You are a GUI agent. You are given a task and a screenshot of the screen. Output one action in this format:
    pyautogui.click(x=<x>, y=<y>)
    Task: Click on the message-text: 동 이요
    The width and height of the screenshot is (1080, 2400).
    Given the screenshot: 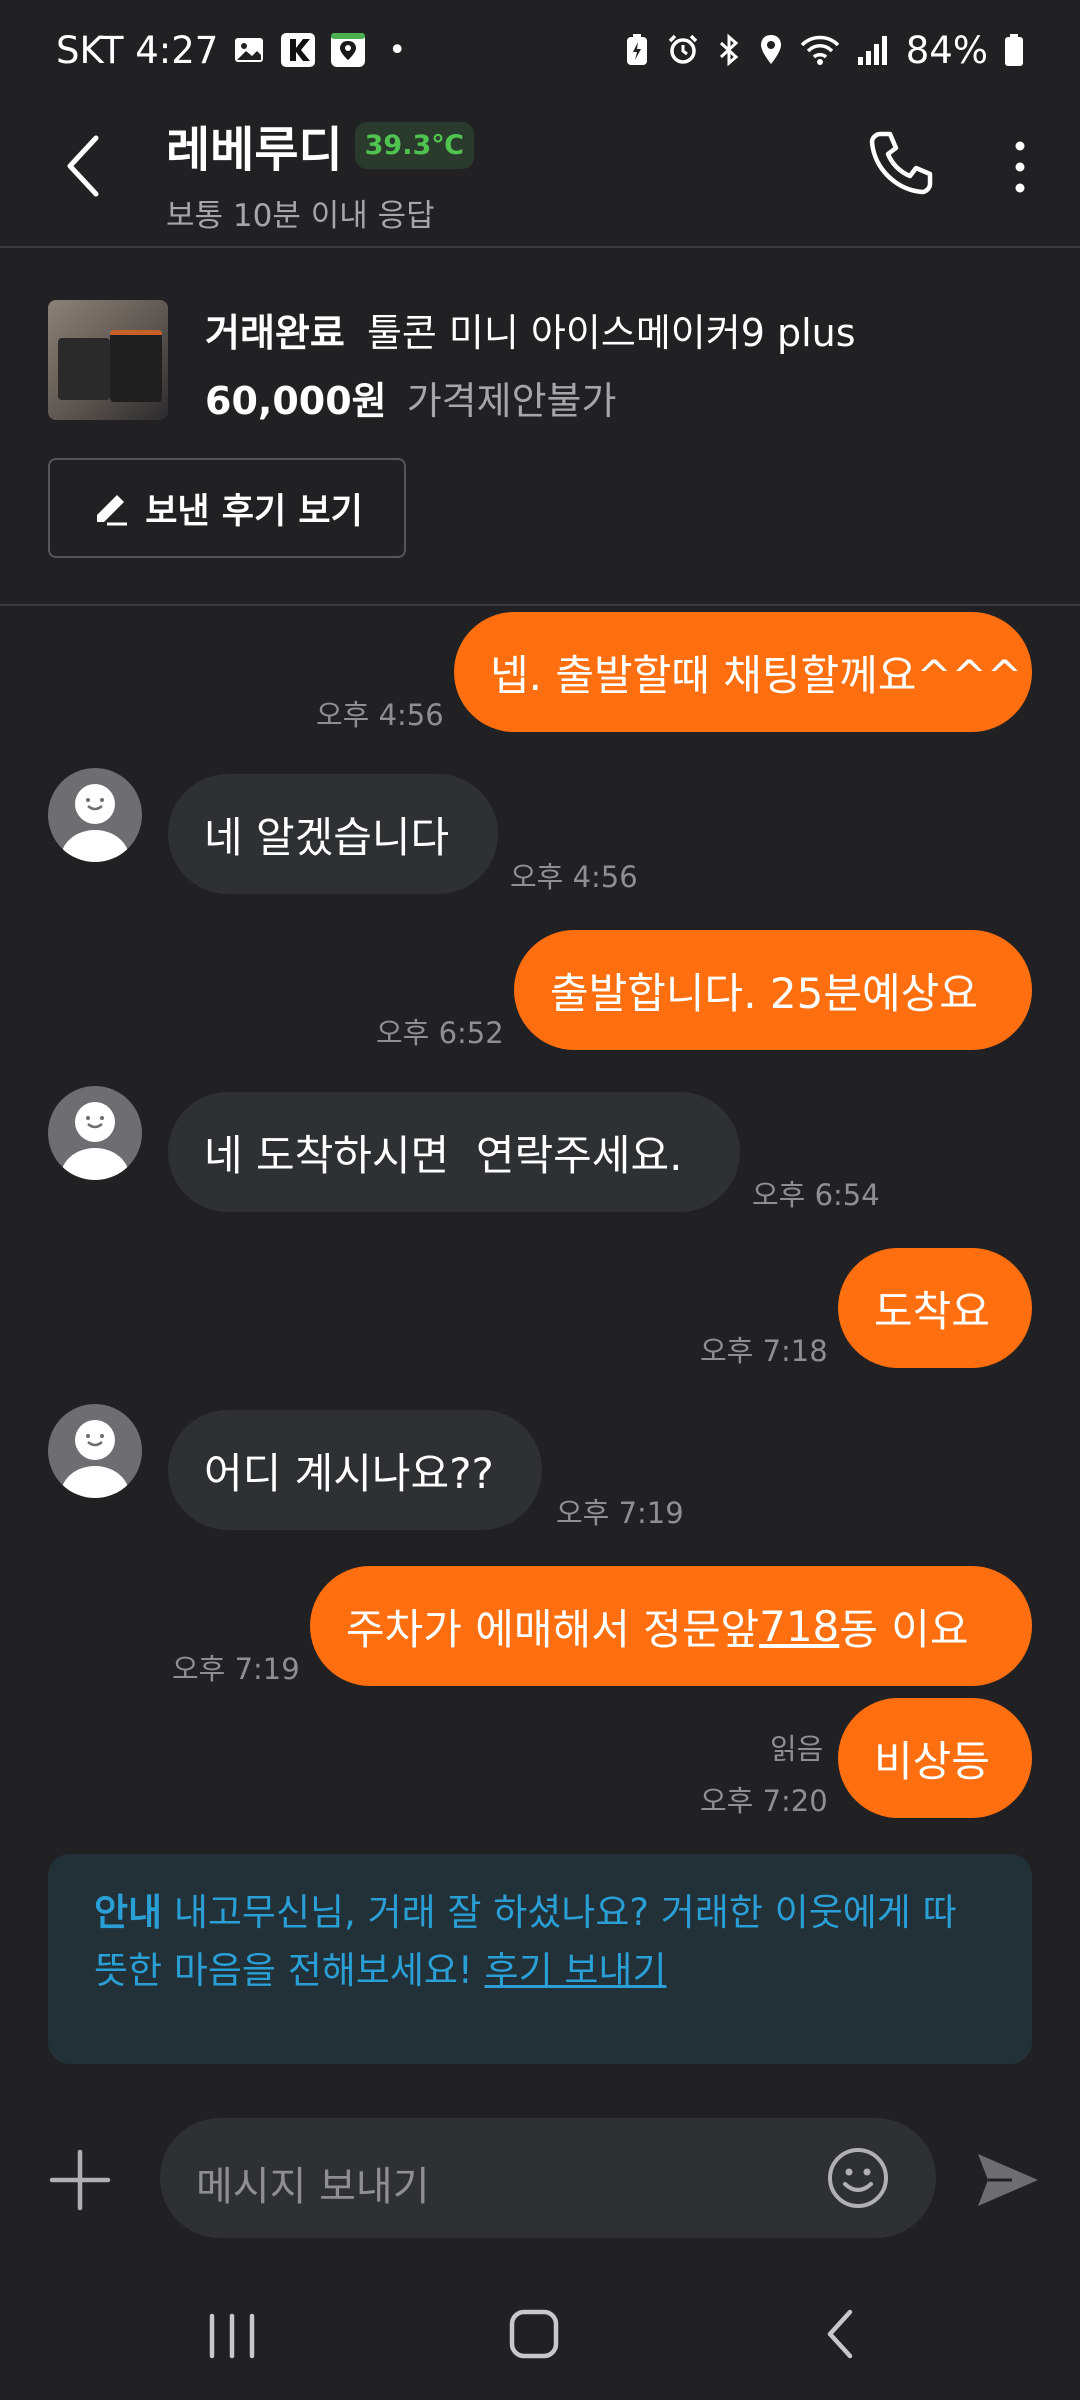 What is the action you would take?
    pyautogui.click(x=904, y=1629)
    